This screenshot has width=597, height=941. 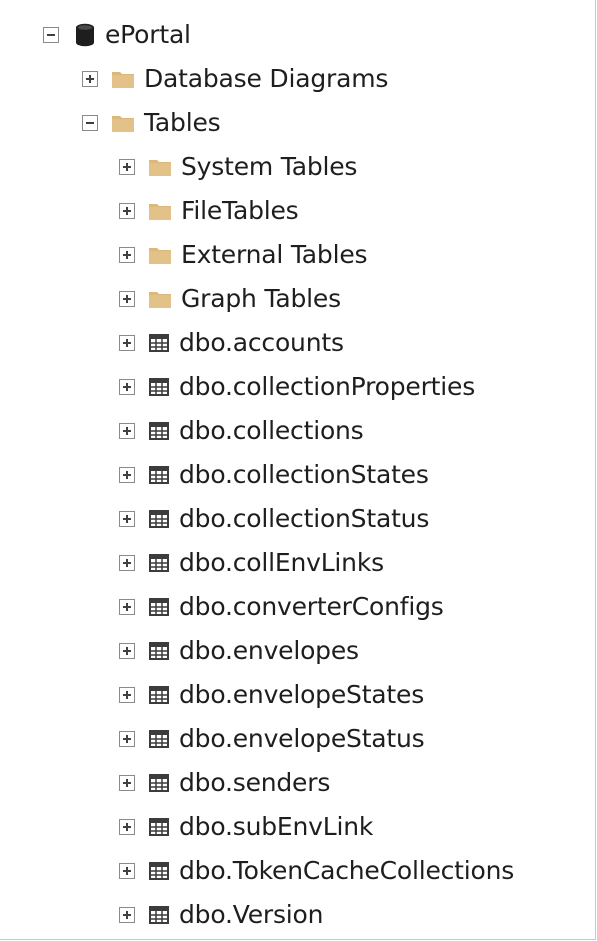 I want to click on tree-node-table: dbo.collectionStatus, so click(x=298, y=519).